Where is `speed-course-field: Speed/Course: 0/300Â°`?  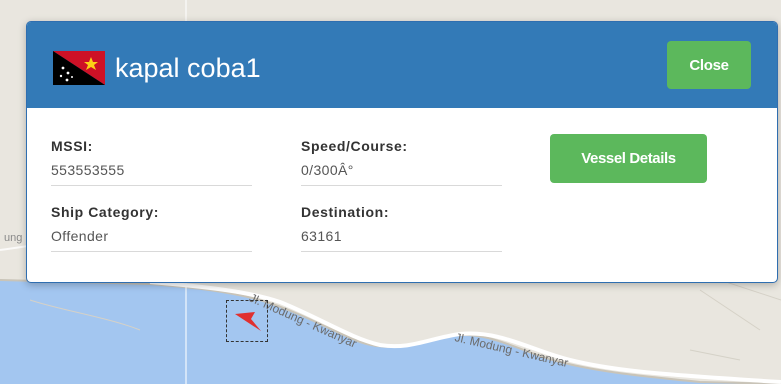
speed-course-field: Speed/Course: 0/300Â° is located at coordinates (401, 161).